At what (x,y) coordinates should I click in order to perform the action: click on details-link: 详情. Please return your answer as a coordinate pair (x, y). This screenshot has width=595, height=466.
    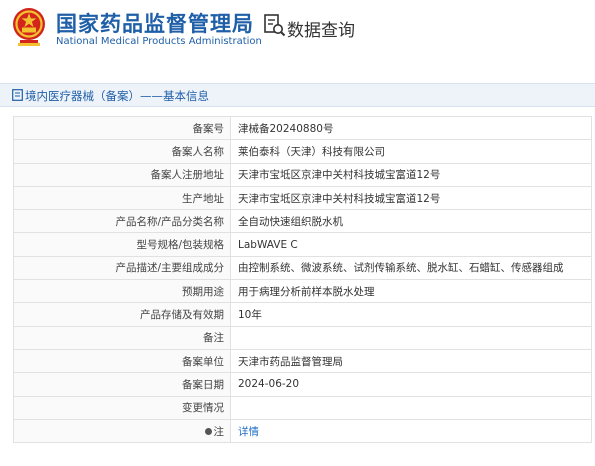
    Looking at the image, I should click on (248, 432).